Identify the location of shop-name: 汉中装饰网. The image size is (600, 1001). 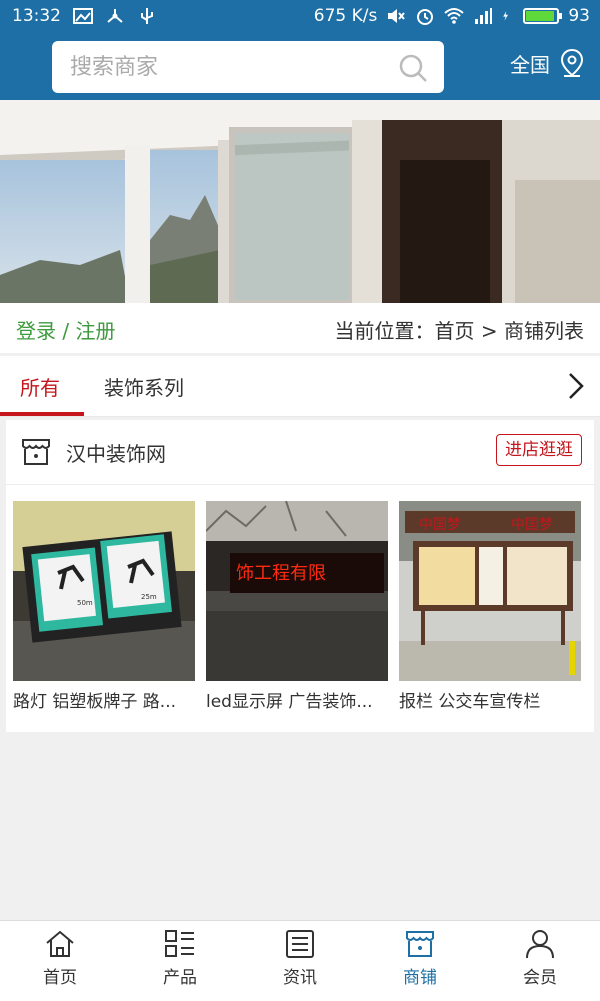
(116, 452).